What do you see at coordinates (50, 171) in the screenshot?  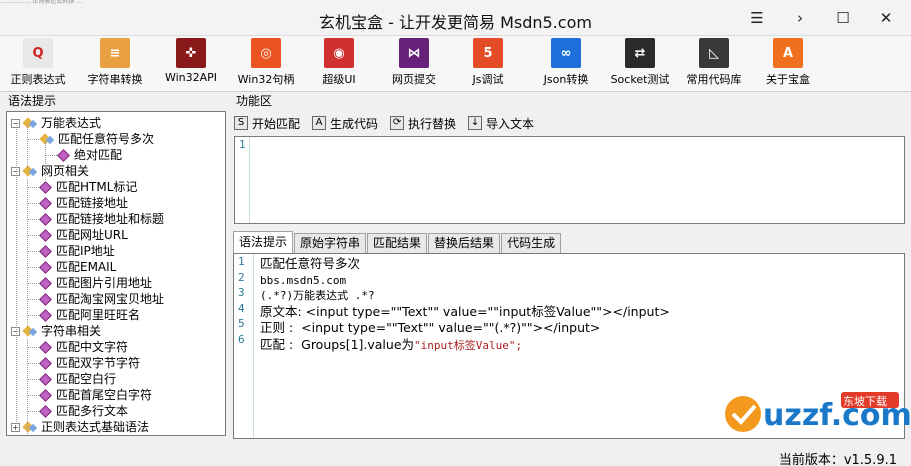 I see `tree-group: − 网页相关` at bounding box center [50, 171].